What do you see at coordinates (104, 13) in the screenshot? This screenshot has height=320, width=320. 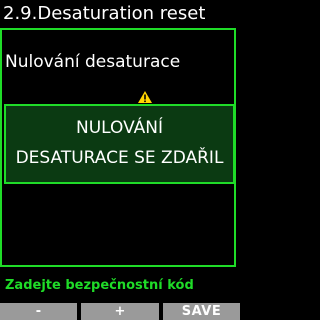 I see `screen-title: 2.9.Desaturation reset` at bounding box center [104, 13].